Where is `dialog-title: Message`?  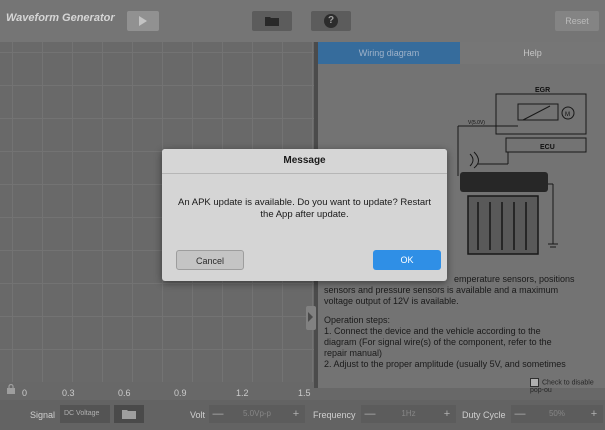 dialog-title: Message is located at coordinates (304, 161).